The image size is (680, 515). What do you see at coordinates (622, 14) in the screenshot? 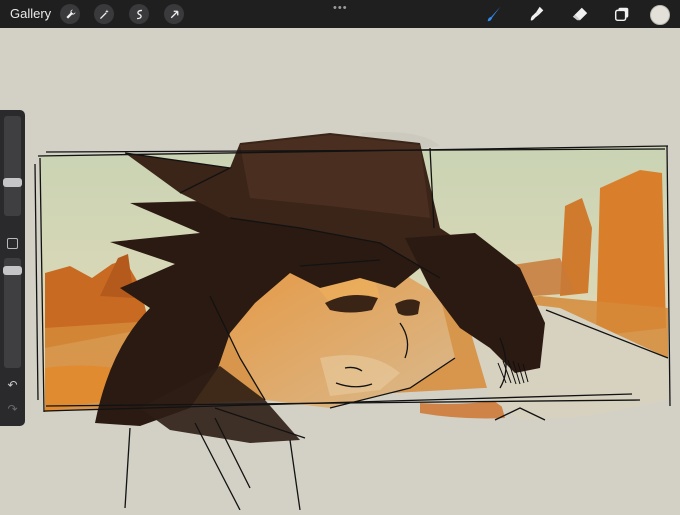
I see `layers-icon` at bounding box center [622, 14].